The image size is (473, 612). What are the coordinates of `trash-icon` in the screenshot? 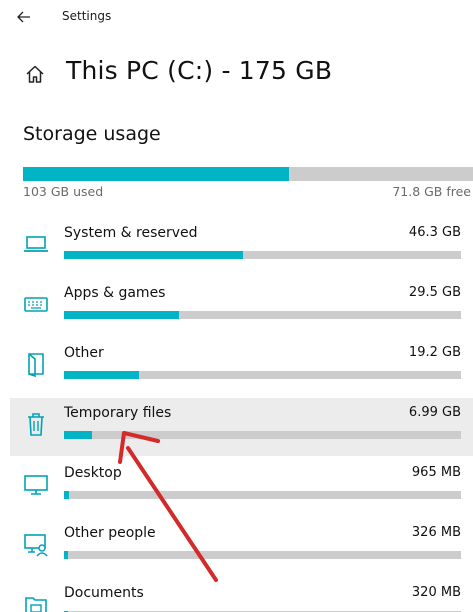 It's located at (36, 424).